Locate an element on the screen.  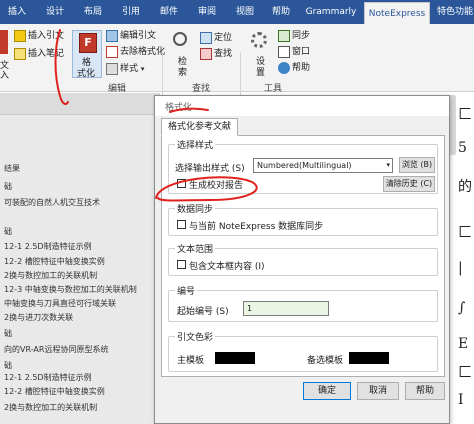
search-button: 检 索 is located at coordinates (182, 54).